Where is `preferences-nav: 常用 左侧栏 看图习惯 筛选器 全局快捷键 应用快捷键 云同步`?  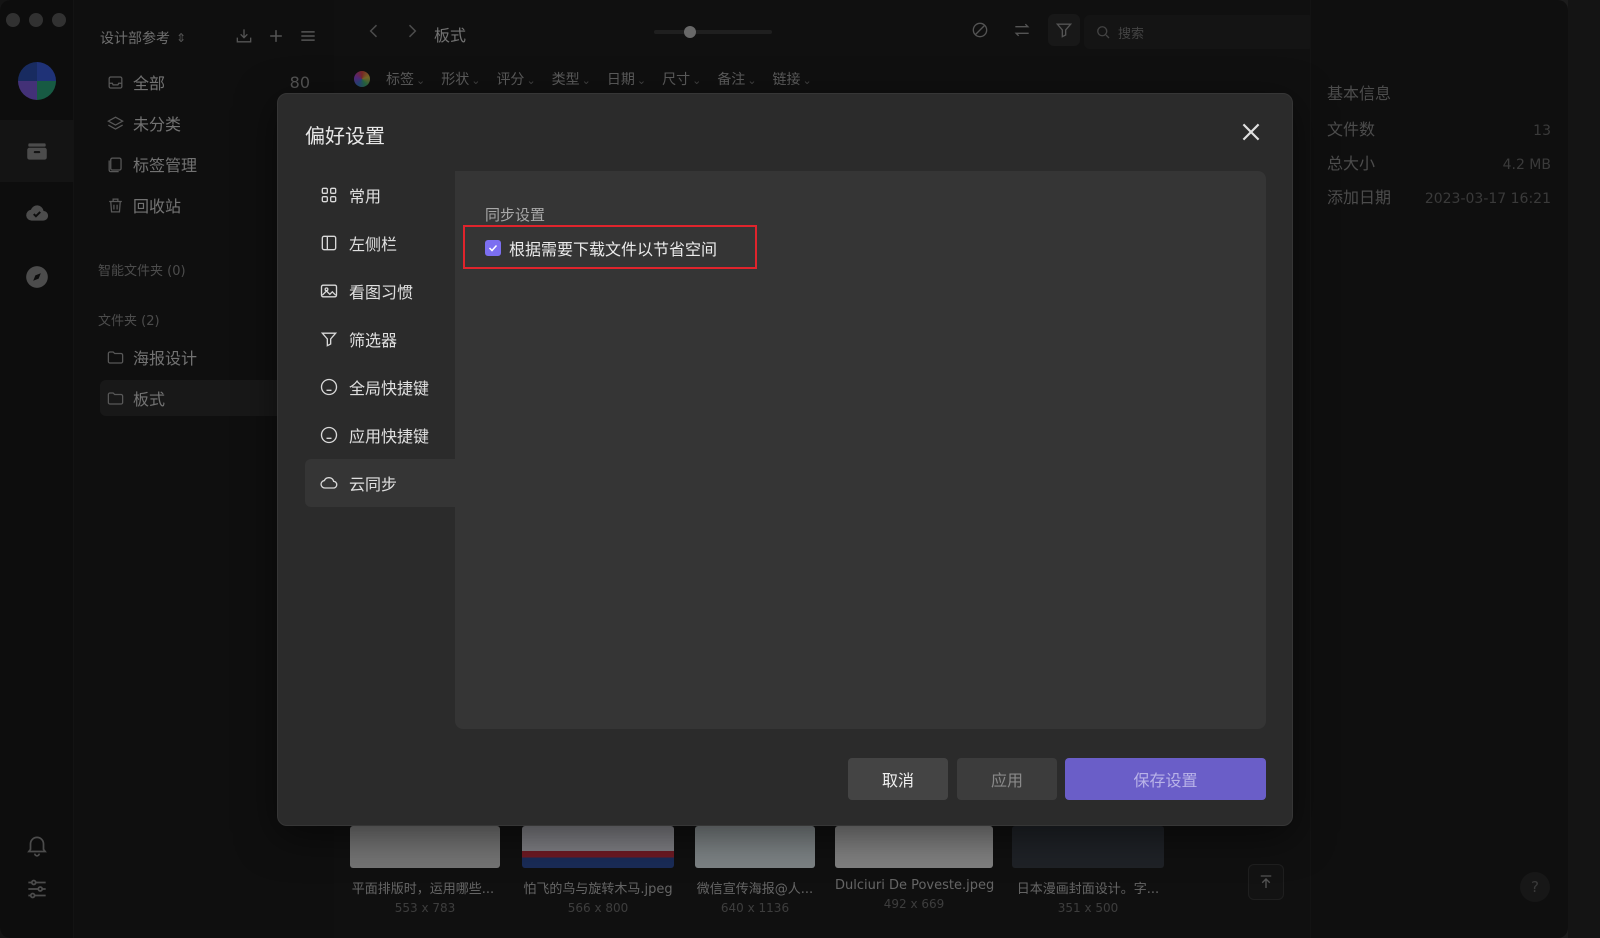
preferences-nav: 常用 左侧栏 看图习惯 筛选器 全局快捷键 应用快捷键 云同步 is located at coordinates (380, 339).